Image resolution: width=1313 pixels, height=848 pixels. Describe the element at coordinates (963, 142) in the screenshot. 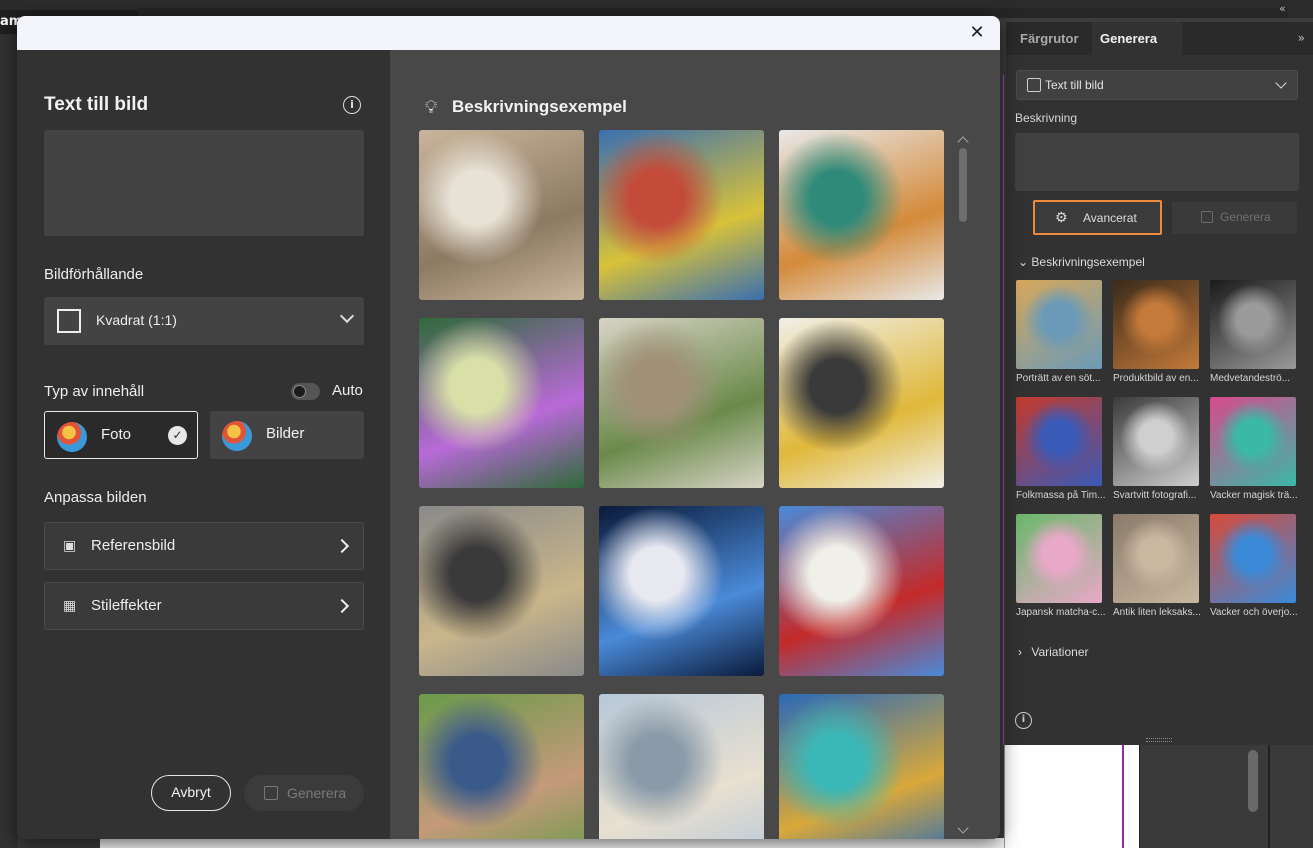

I see `chevron-up-icon` at that location.